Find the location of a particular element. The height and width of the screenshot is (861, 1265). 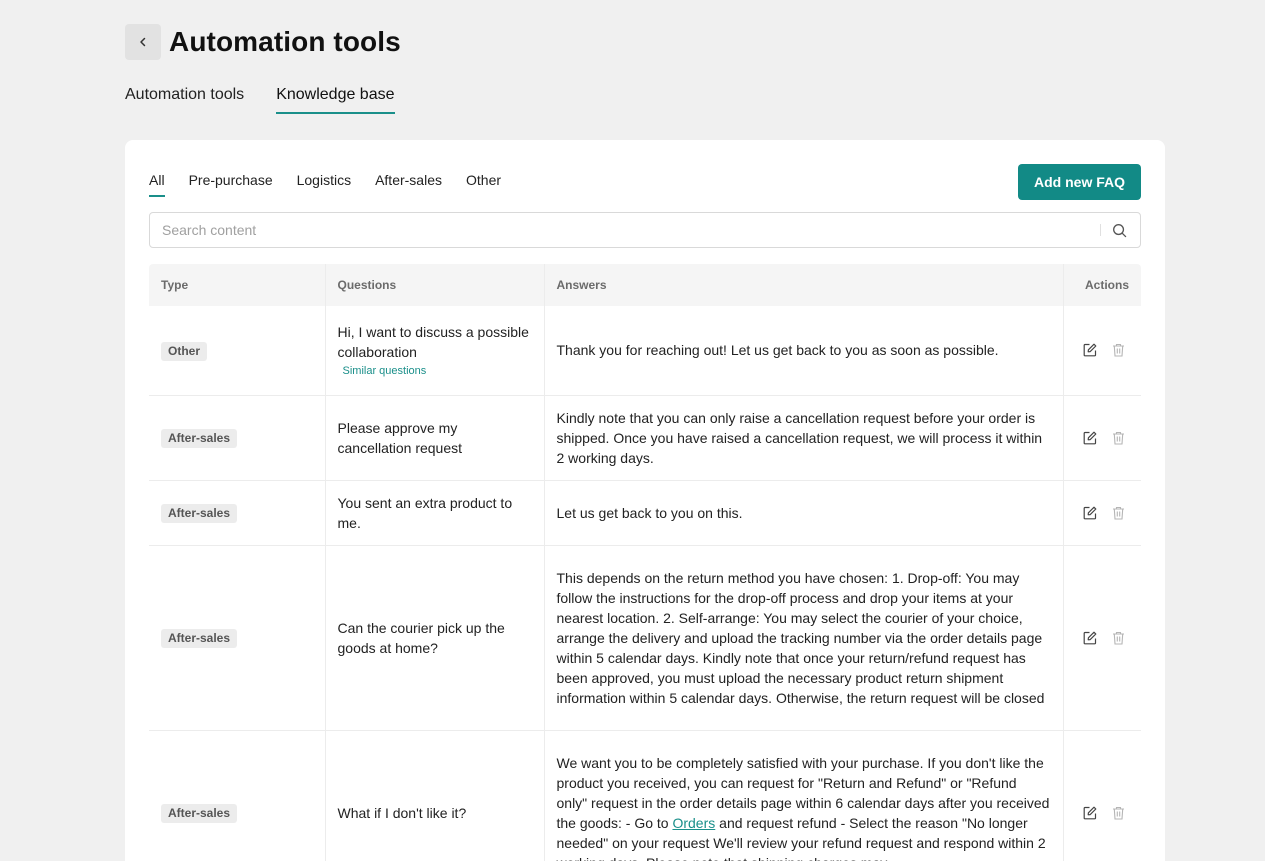

search-bar is located at coordinates (645, 230).